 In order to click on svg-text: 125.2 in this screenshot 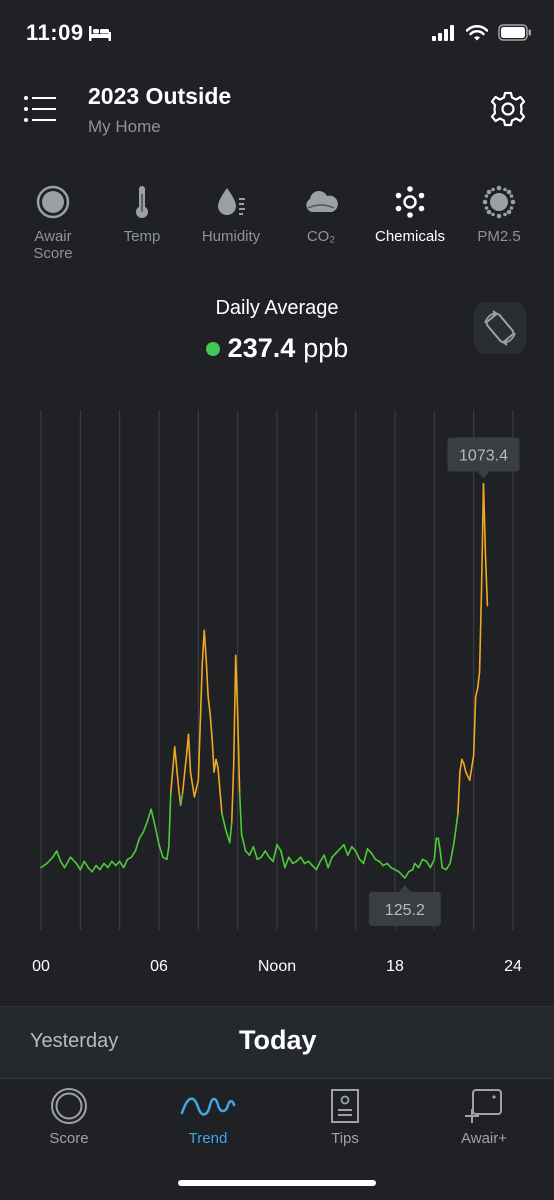, I will do `click(405, 910)`.